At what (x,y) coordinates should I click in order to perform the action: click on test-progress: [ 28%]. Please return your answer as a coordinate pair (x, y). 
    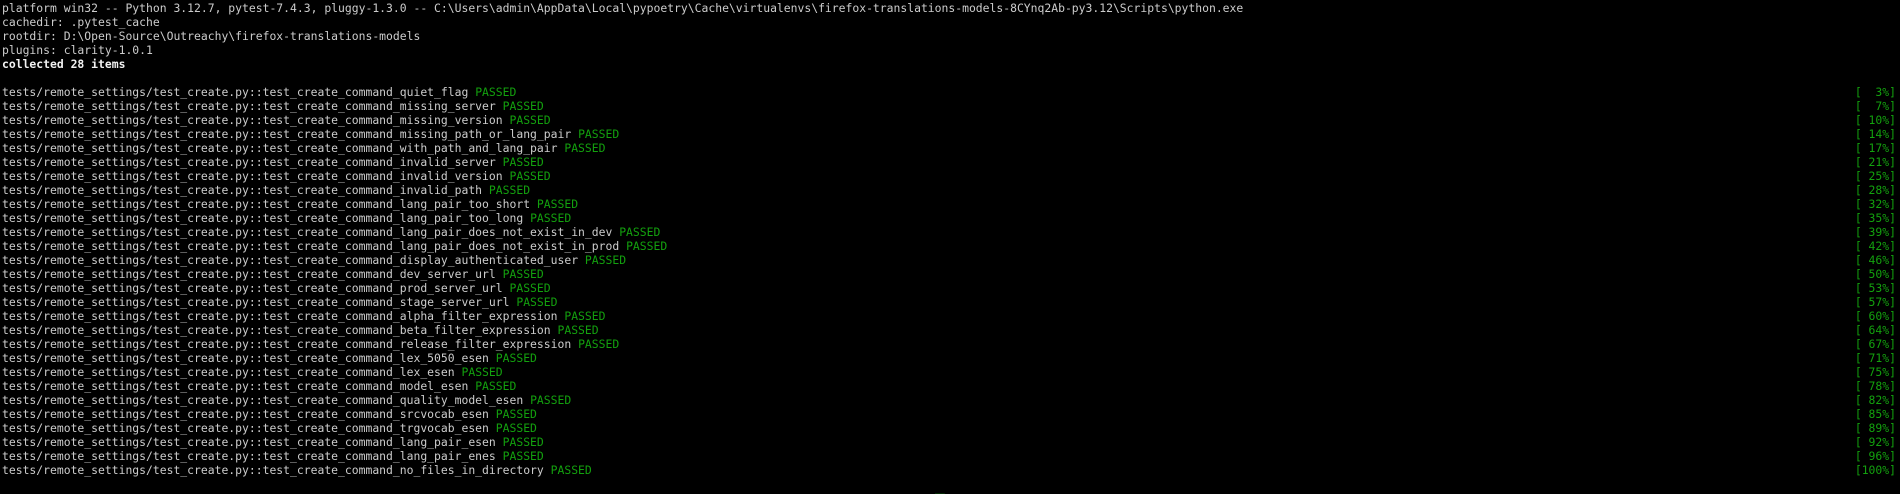
    Looking at the image, I should click on (1875, 190).